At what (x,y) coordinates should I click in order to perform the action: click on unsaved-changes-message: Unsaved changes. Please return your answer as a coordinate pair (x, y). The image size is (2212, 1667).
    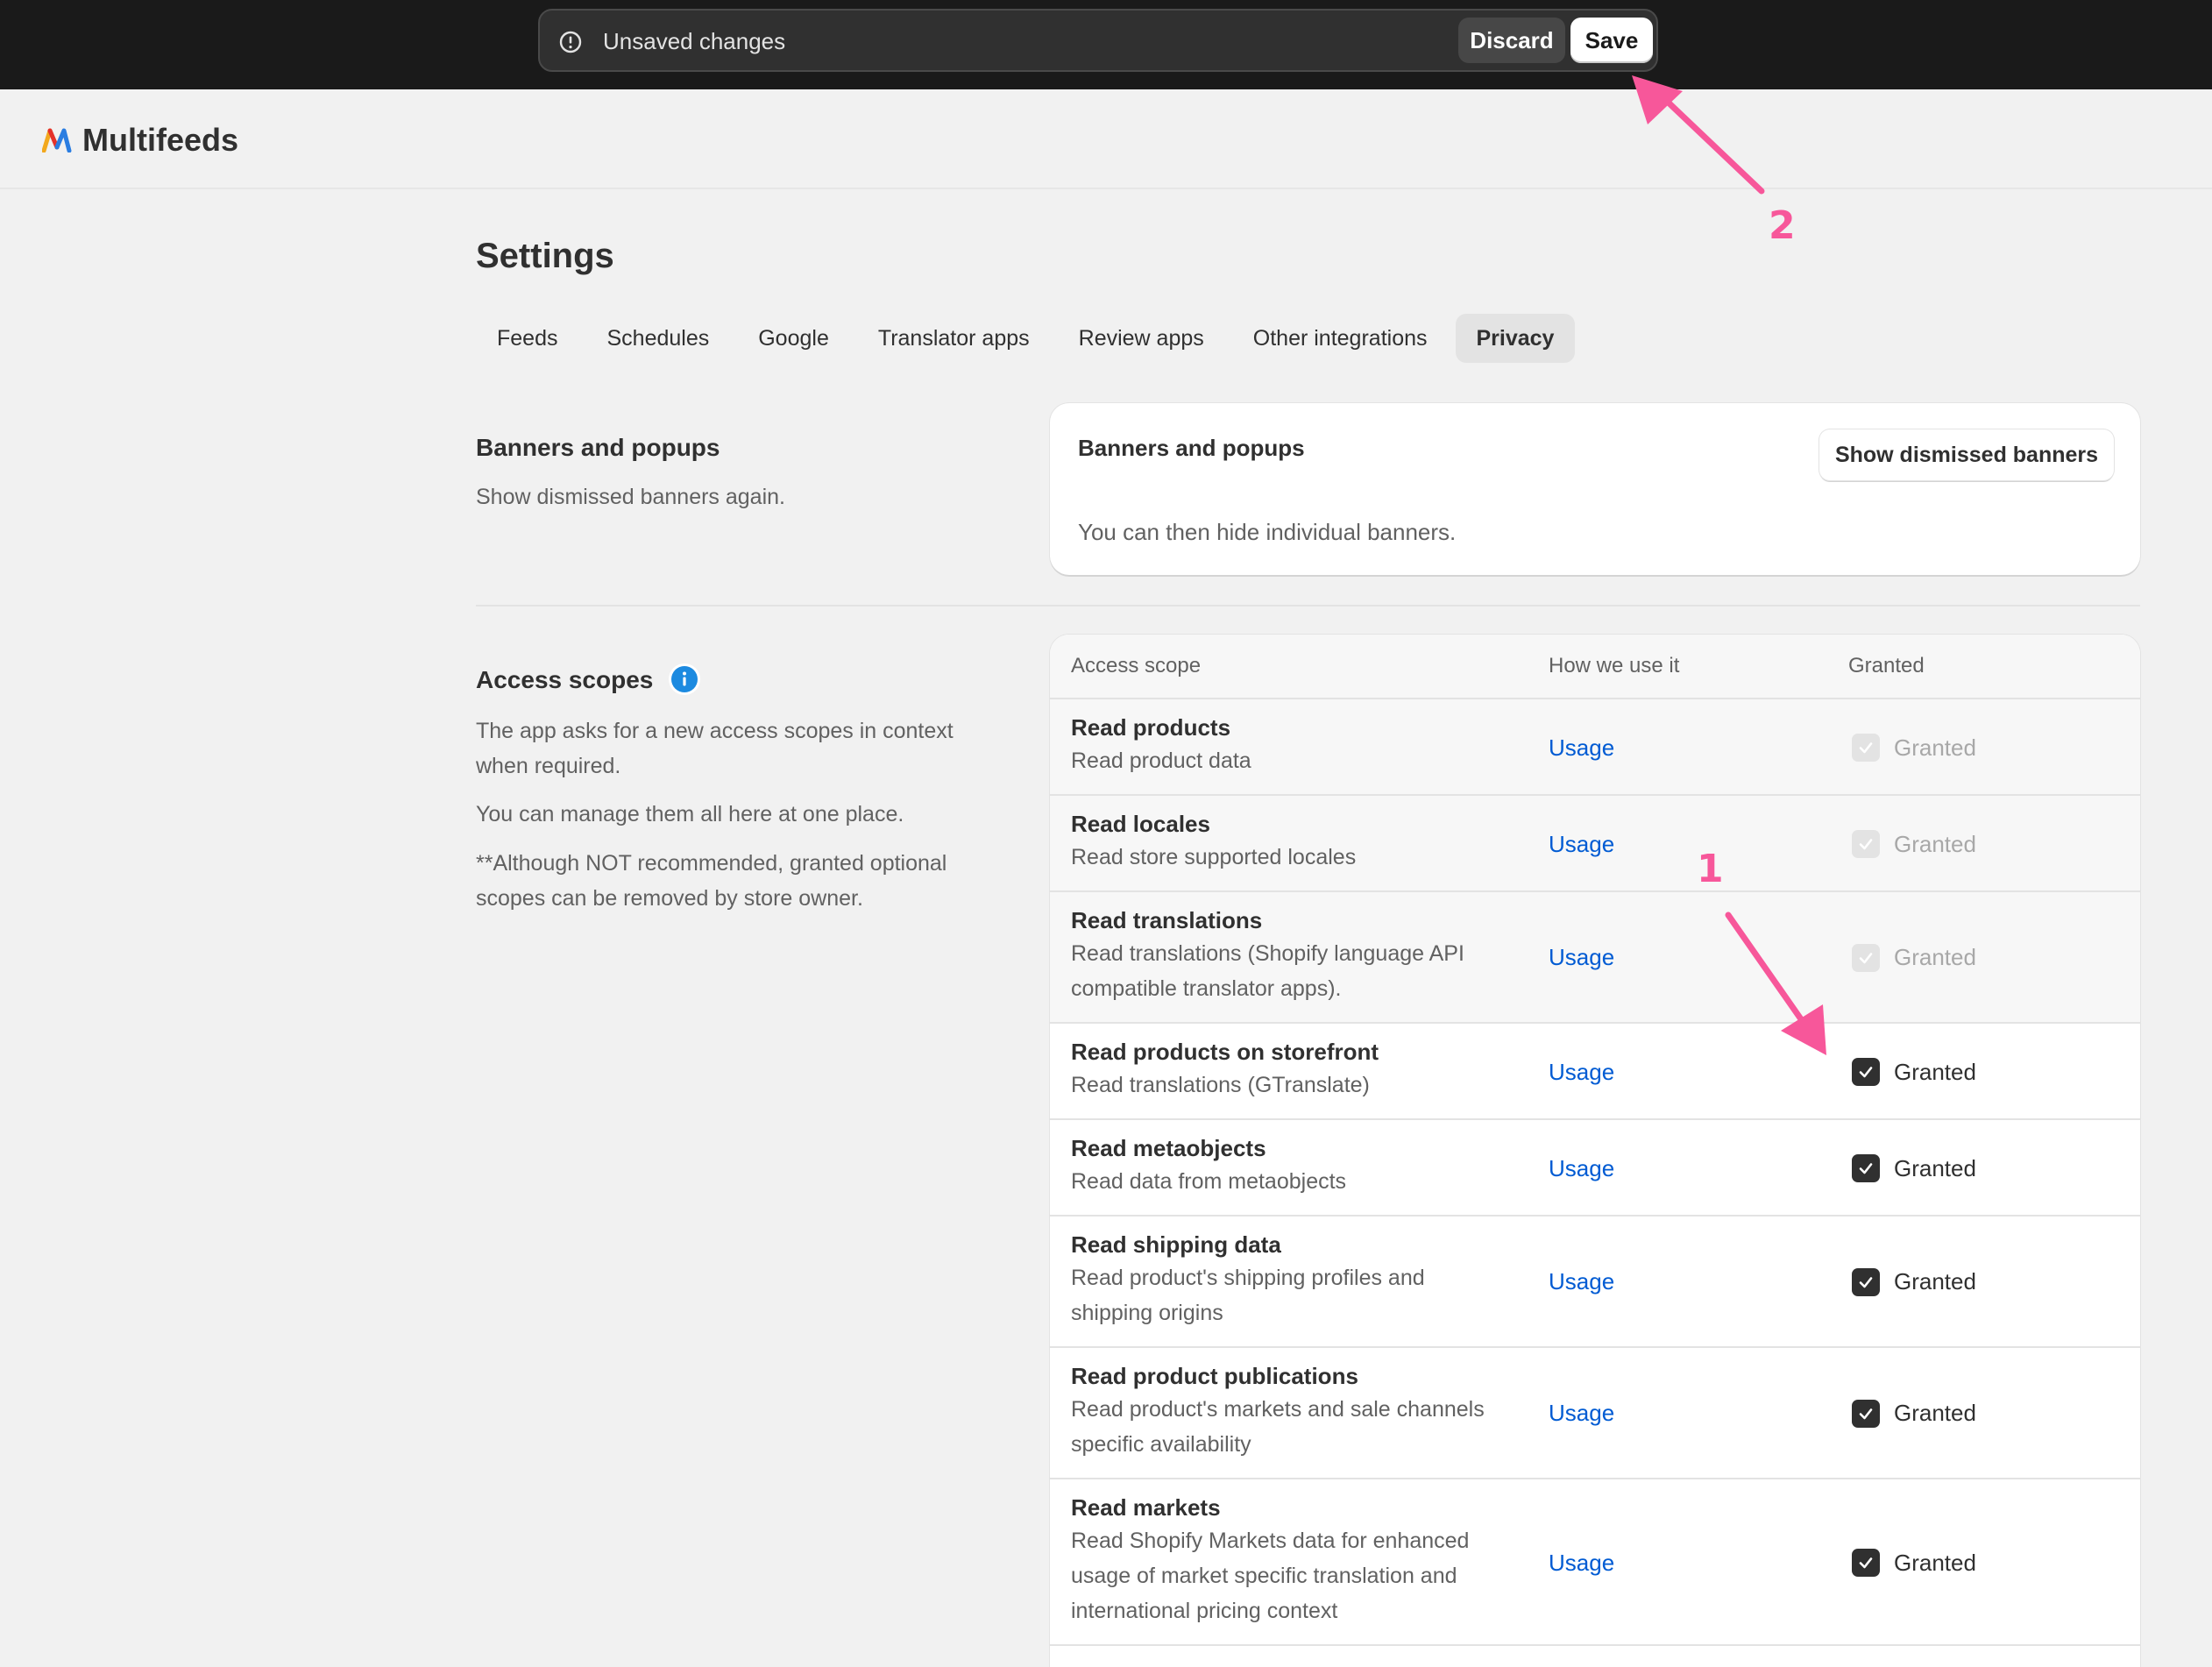
    Looking at the image, I should click on (694, 41).